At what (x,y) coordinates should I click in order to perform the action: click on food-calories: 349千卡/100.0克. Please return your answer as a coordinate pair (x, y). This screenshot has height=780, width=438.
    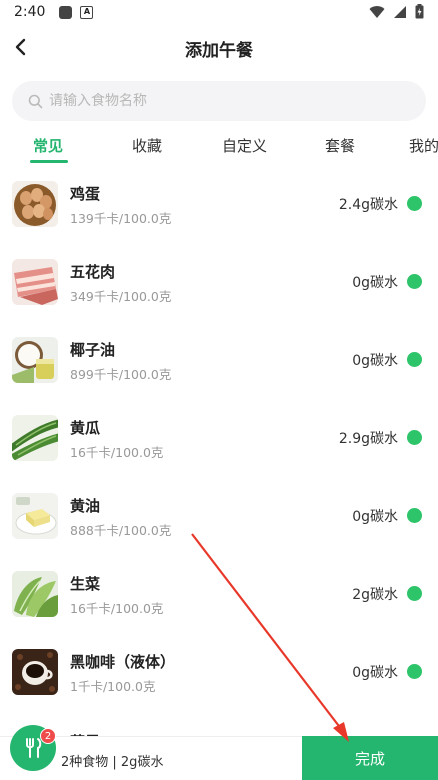
    Looking at the image, I should click on (121, 296).